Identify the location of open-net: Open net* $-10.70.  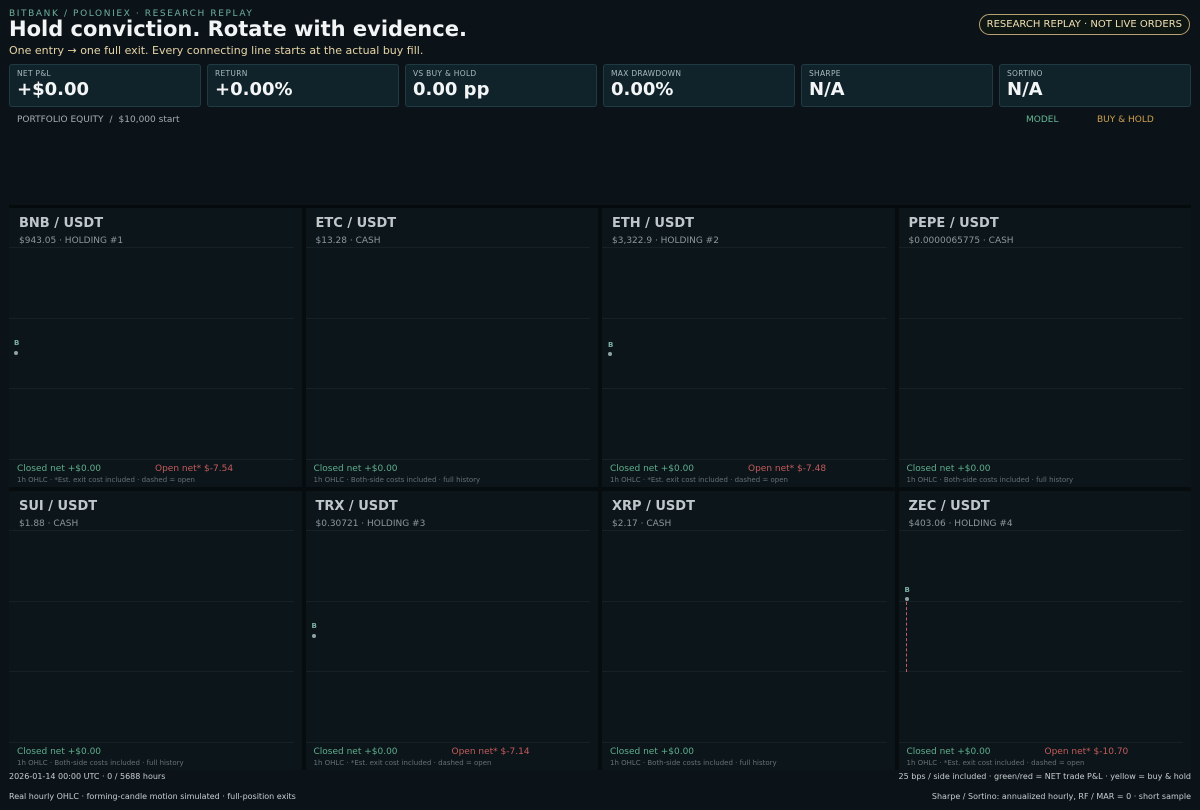
(1086, 752).